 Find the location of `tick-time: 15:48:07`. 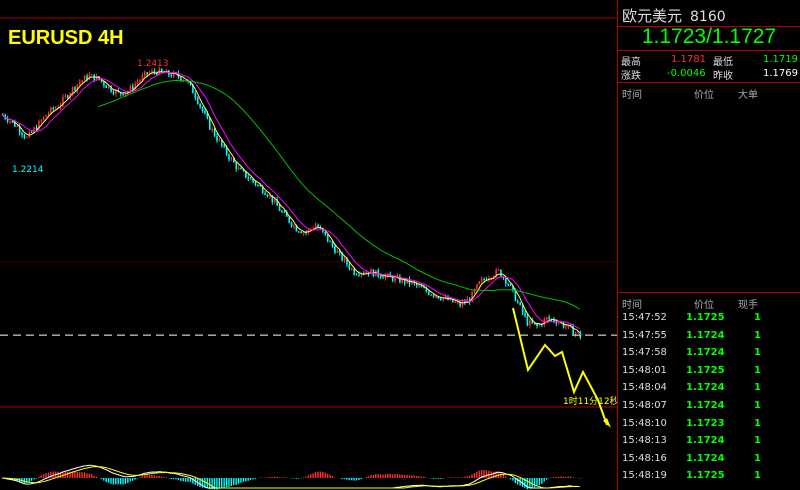

tick-time: 15:48:07 is located at coordinates (644, 405).